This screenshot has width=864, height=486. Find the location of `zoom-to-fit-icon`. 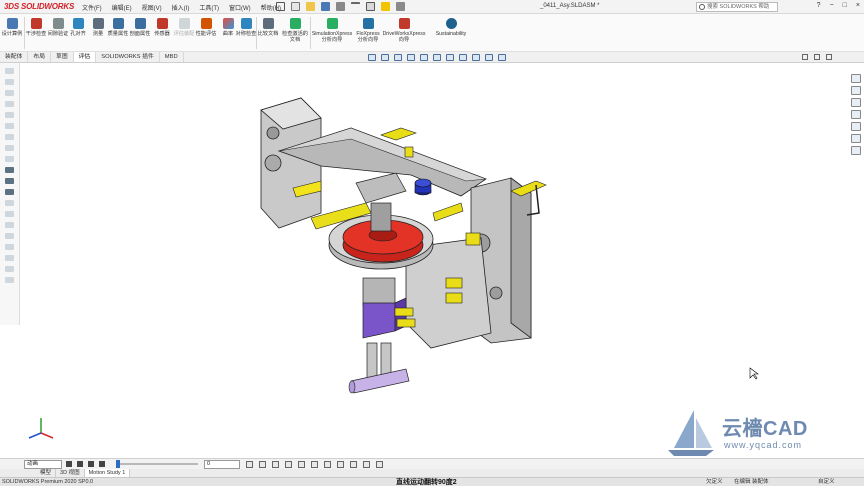

zoom-to-fit-icon is located at coordinates (372, 57).